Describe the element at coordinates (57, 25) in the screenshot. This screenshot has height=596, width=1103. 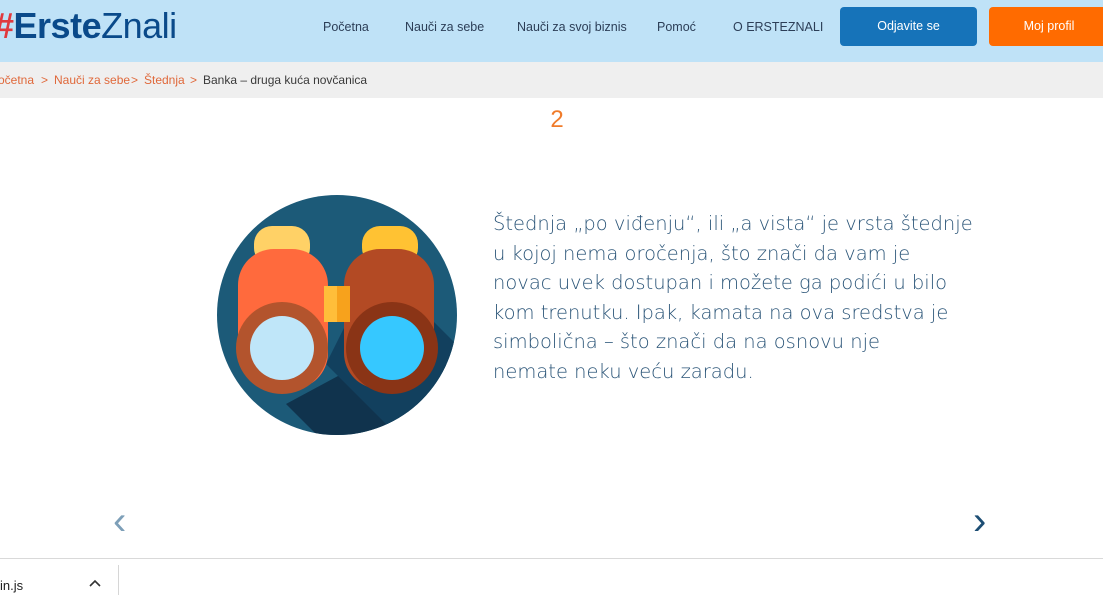
I see `logo-erste: Erste` at that location.